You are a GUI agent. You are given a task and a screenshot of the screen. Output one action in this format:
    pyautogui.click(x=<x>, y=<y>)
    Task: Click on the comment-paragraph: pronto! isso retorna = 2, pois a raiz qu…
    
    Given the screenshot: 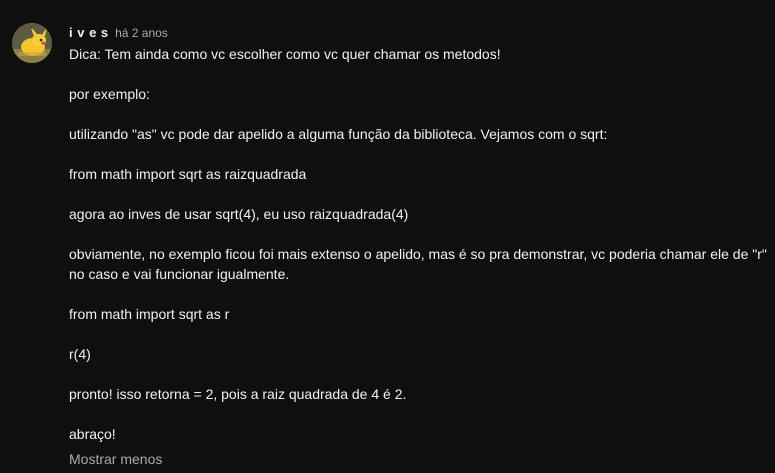 What is the action you would take?
    pyautogui.click(x=238, y=394)
    